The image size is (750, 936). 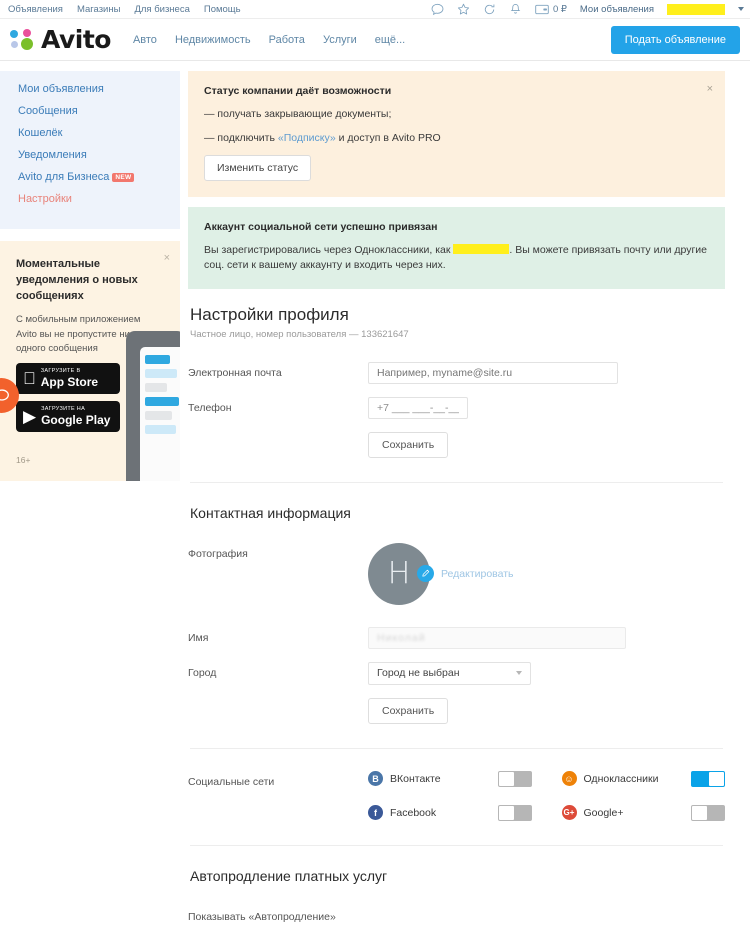 What do you see at coordinates (489, 9) in the screenshot?
I see `history-icon` at bounding box center [489, 9].